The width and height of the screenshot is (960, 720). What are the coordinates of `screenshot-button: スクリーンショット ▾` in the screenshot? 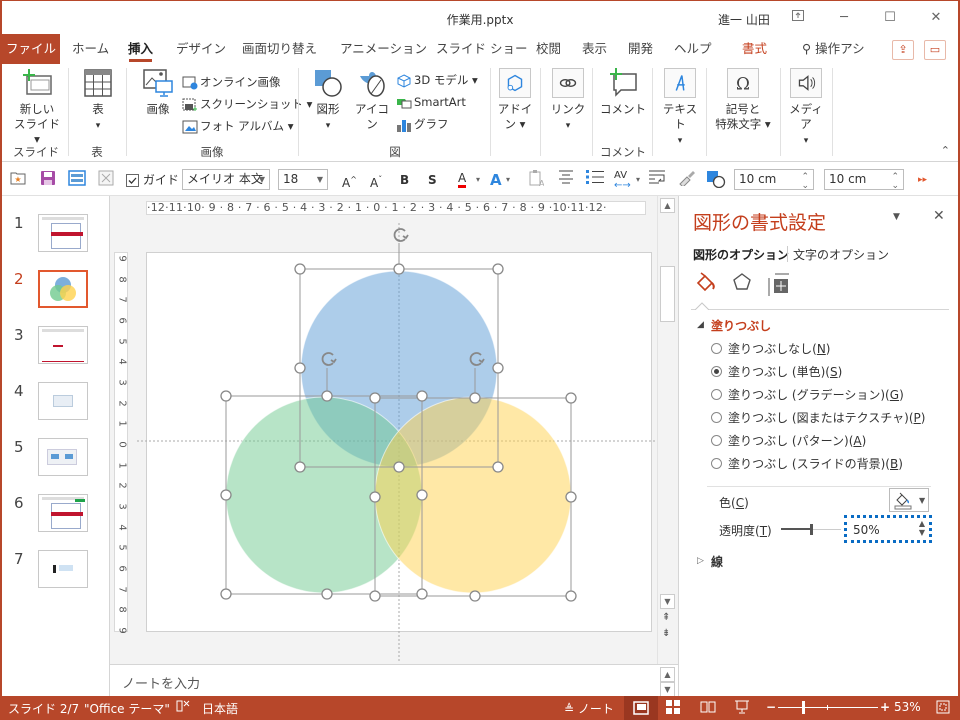 It's located at (247, 104).